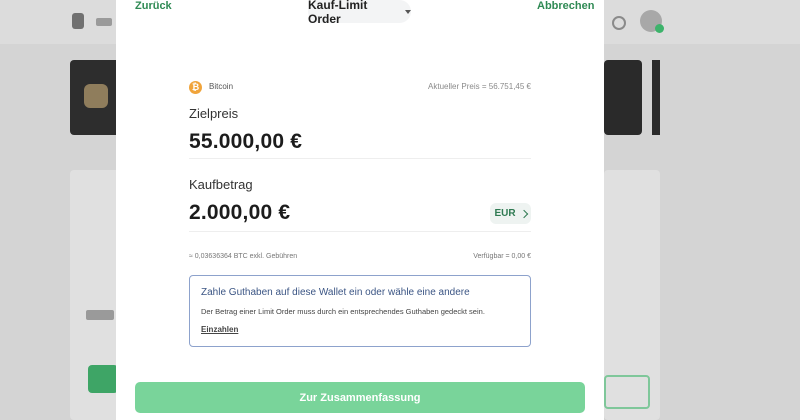 The image size is (800, 420). What do you see at coordinates (360, 397) in the screenshot?
I see `summary-button: Zur Zusammenfassung` at bounding box center [360, 397].